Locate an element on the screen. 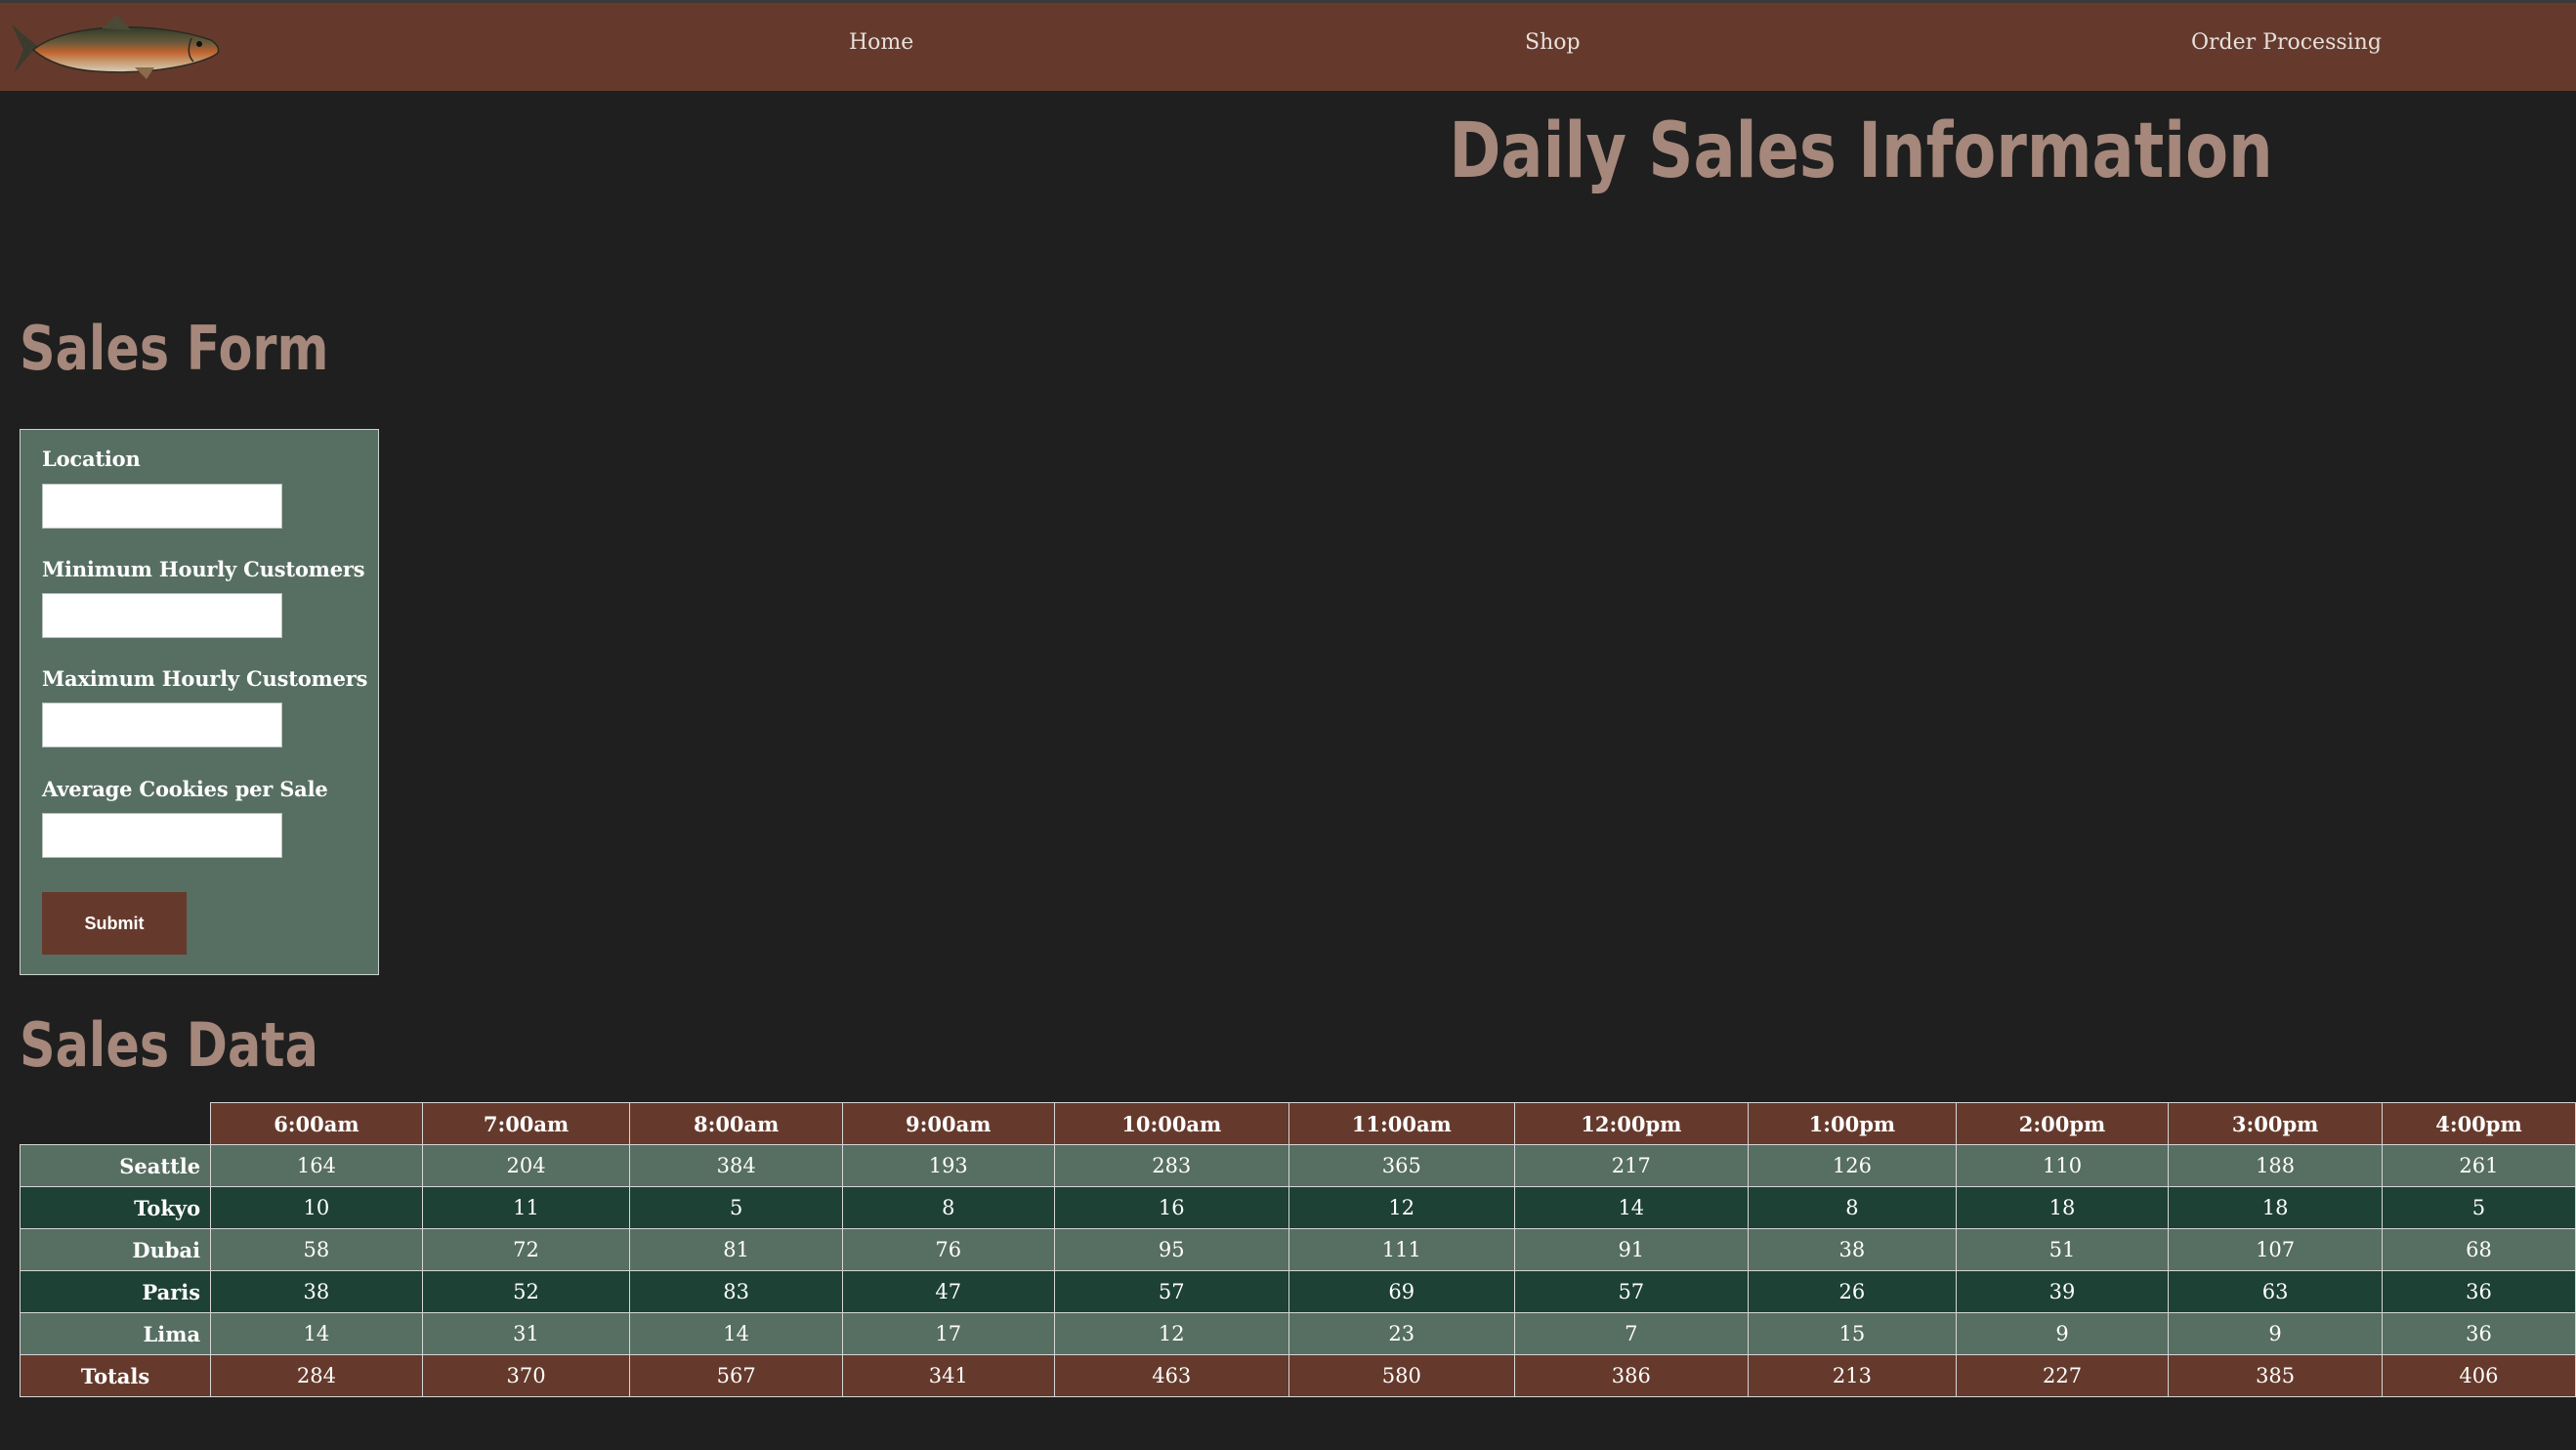 The image size is (2576, 1450). hour-header: 3:00pm is located at coordinates (2275, 1123).